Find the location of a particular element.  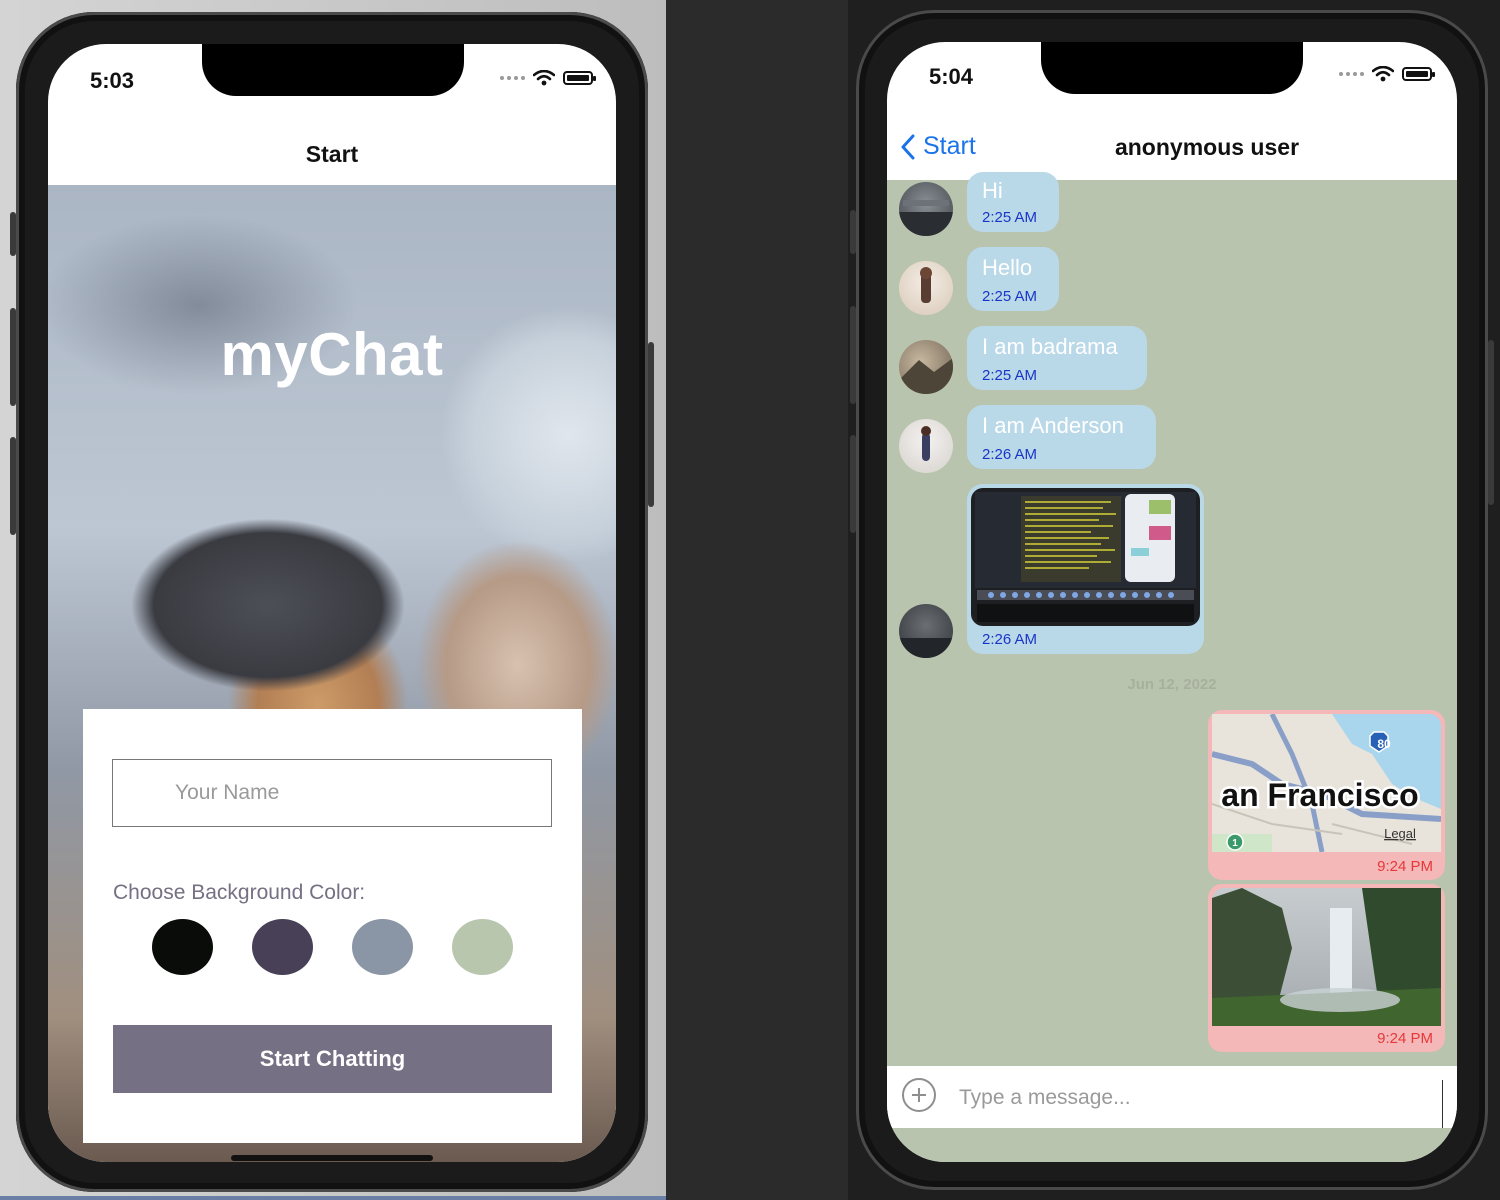

outgoing-image-bubble: 9:24 PM is located at coordinates (1326, 968).